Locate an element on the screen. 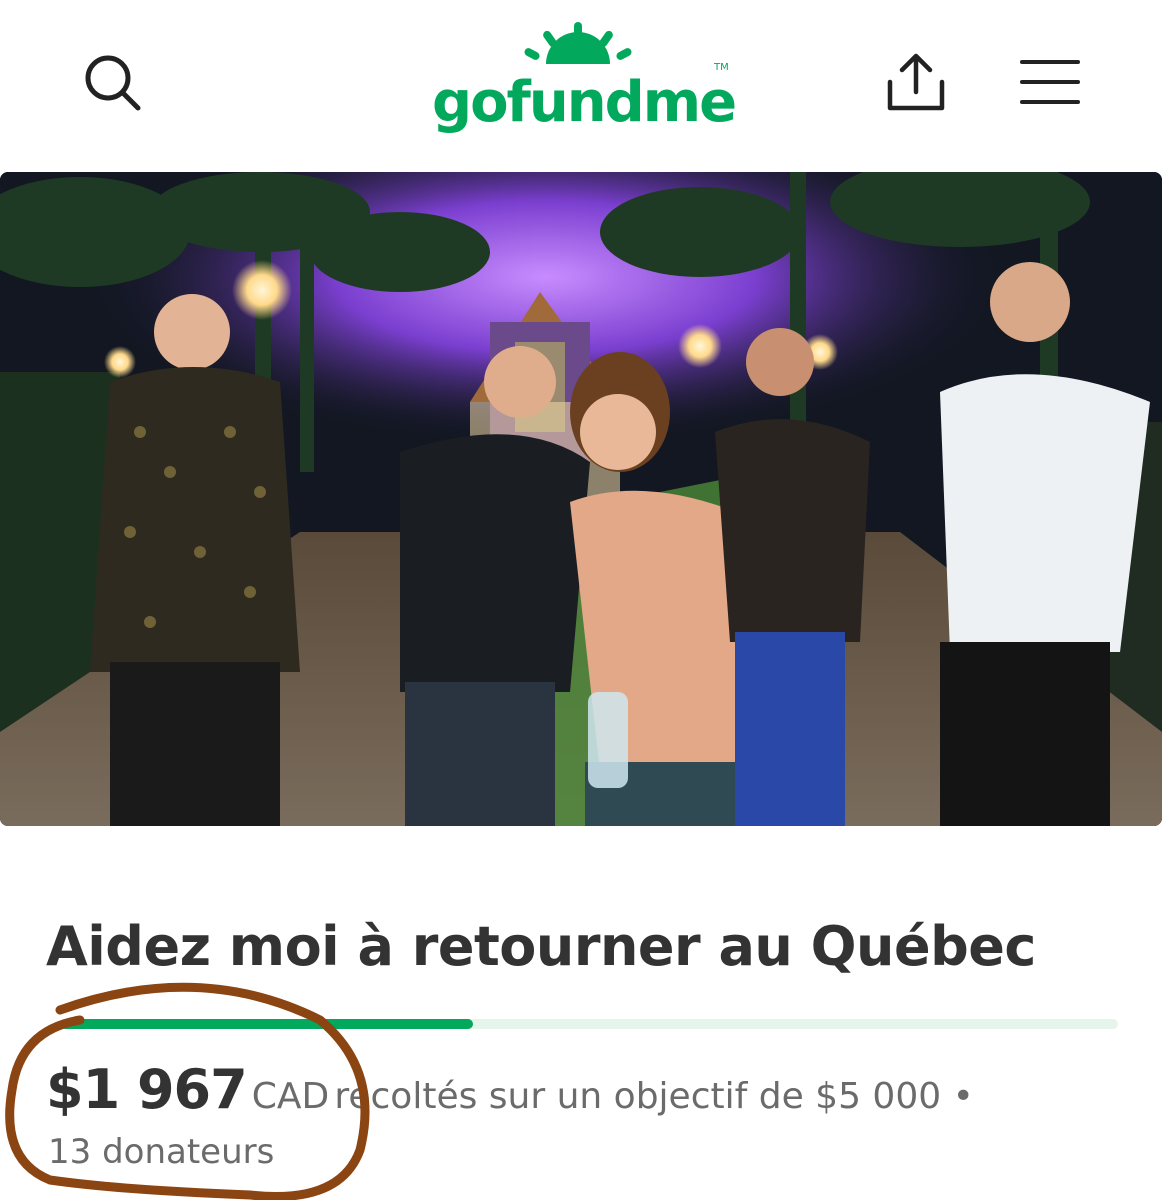  progress-fill is located at coordinates (266, 1024).